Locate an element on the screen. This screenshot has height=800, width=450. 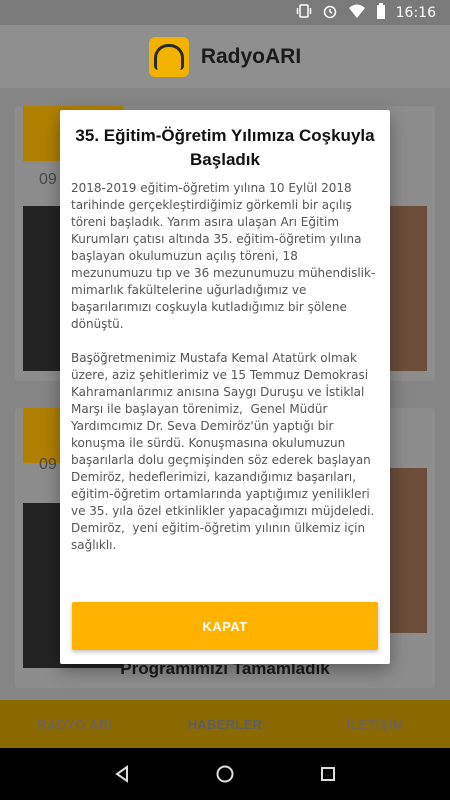
status-time: 16:16 is located at coordinates (415, 12).